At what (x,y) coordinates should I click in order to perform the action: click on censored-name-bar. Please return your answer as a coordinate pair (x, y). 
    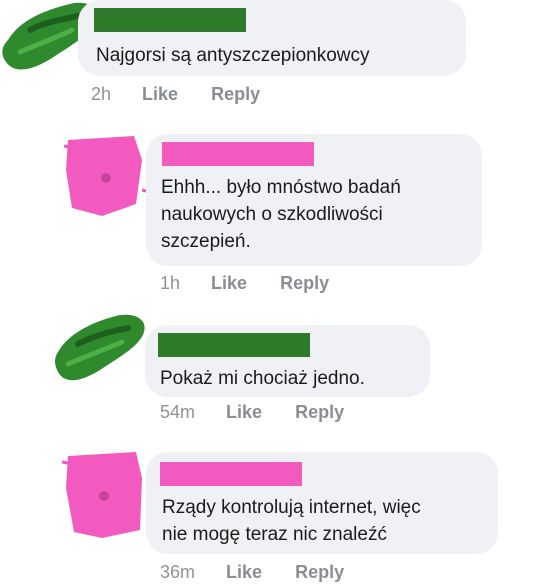
    Looking at the image, I should click on (231, 474).